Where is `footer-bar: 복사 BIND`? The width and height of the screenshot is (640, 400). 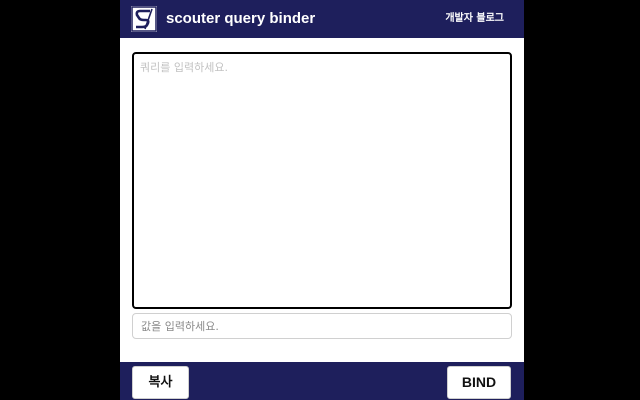 footer-bar: 복사 BIND is located at coordinates (322, 381).